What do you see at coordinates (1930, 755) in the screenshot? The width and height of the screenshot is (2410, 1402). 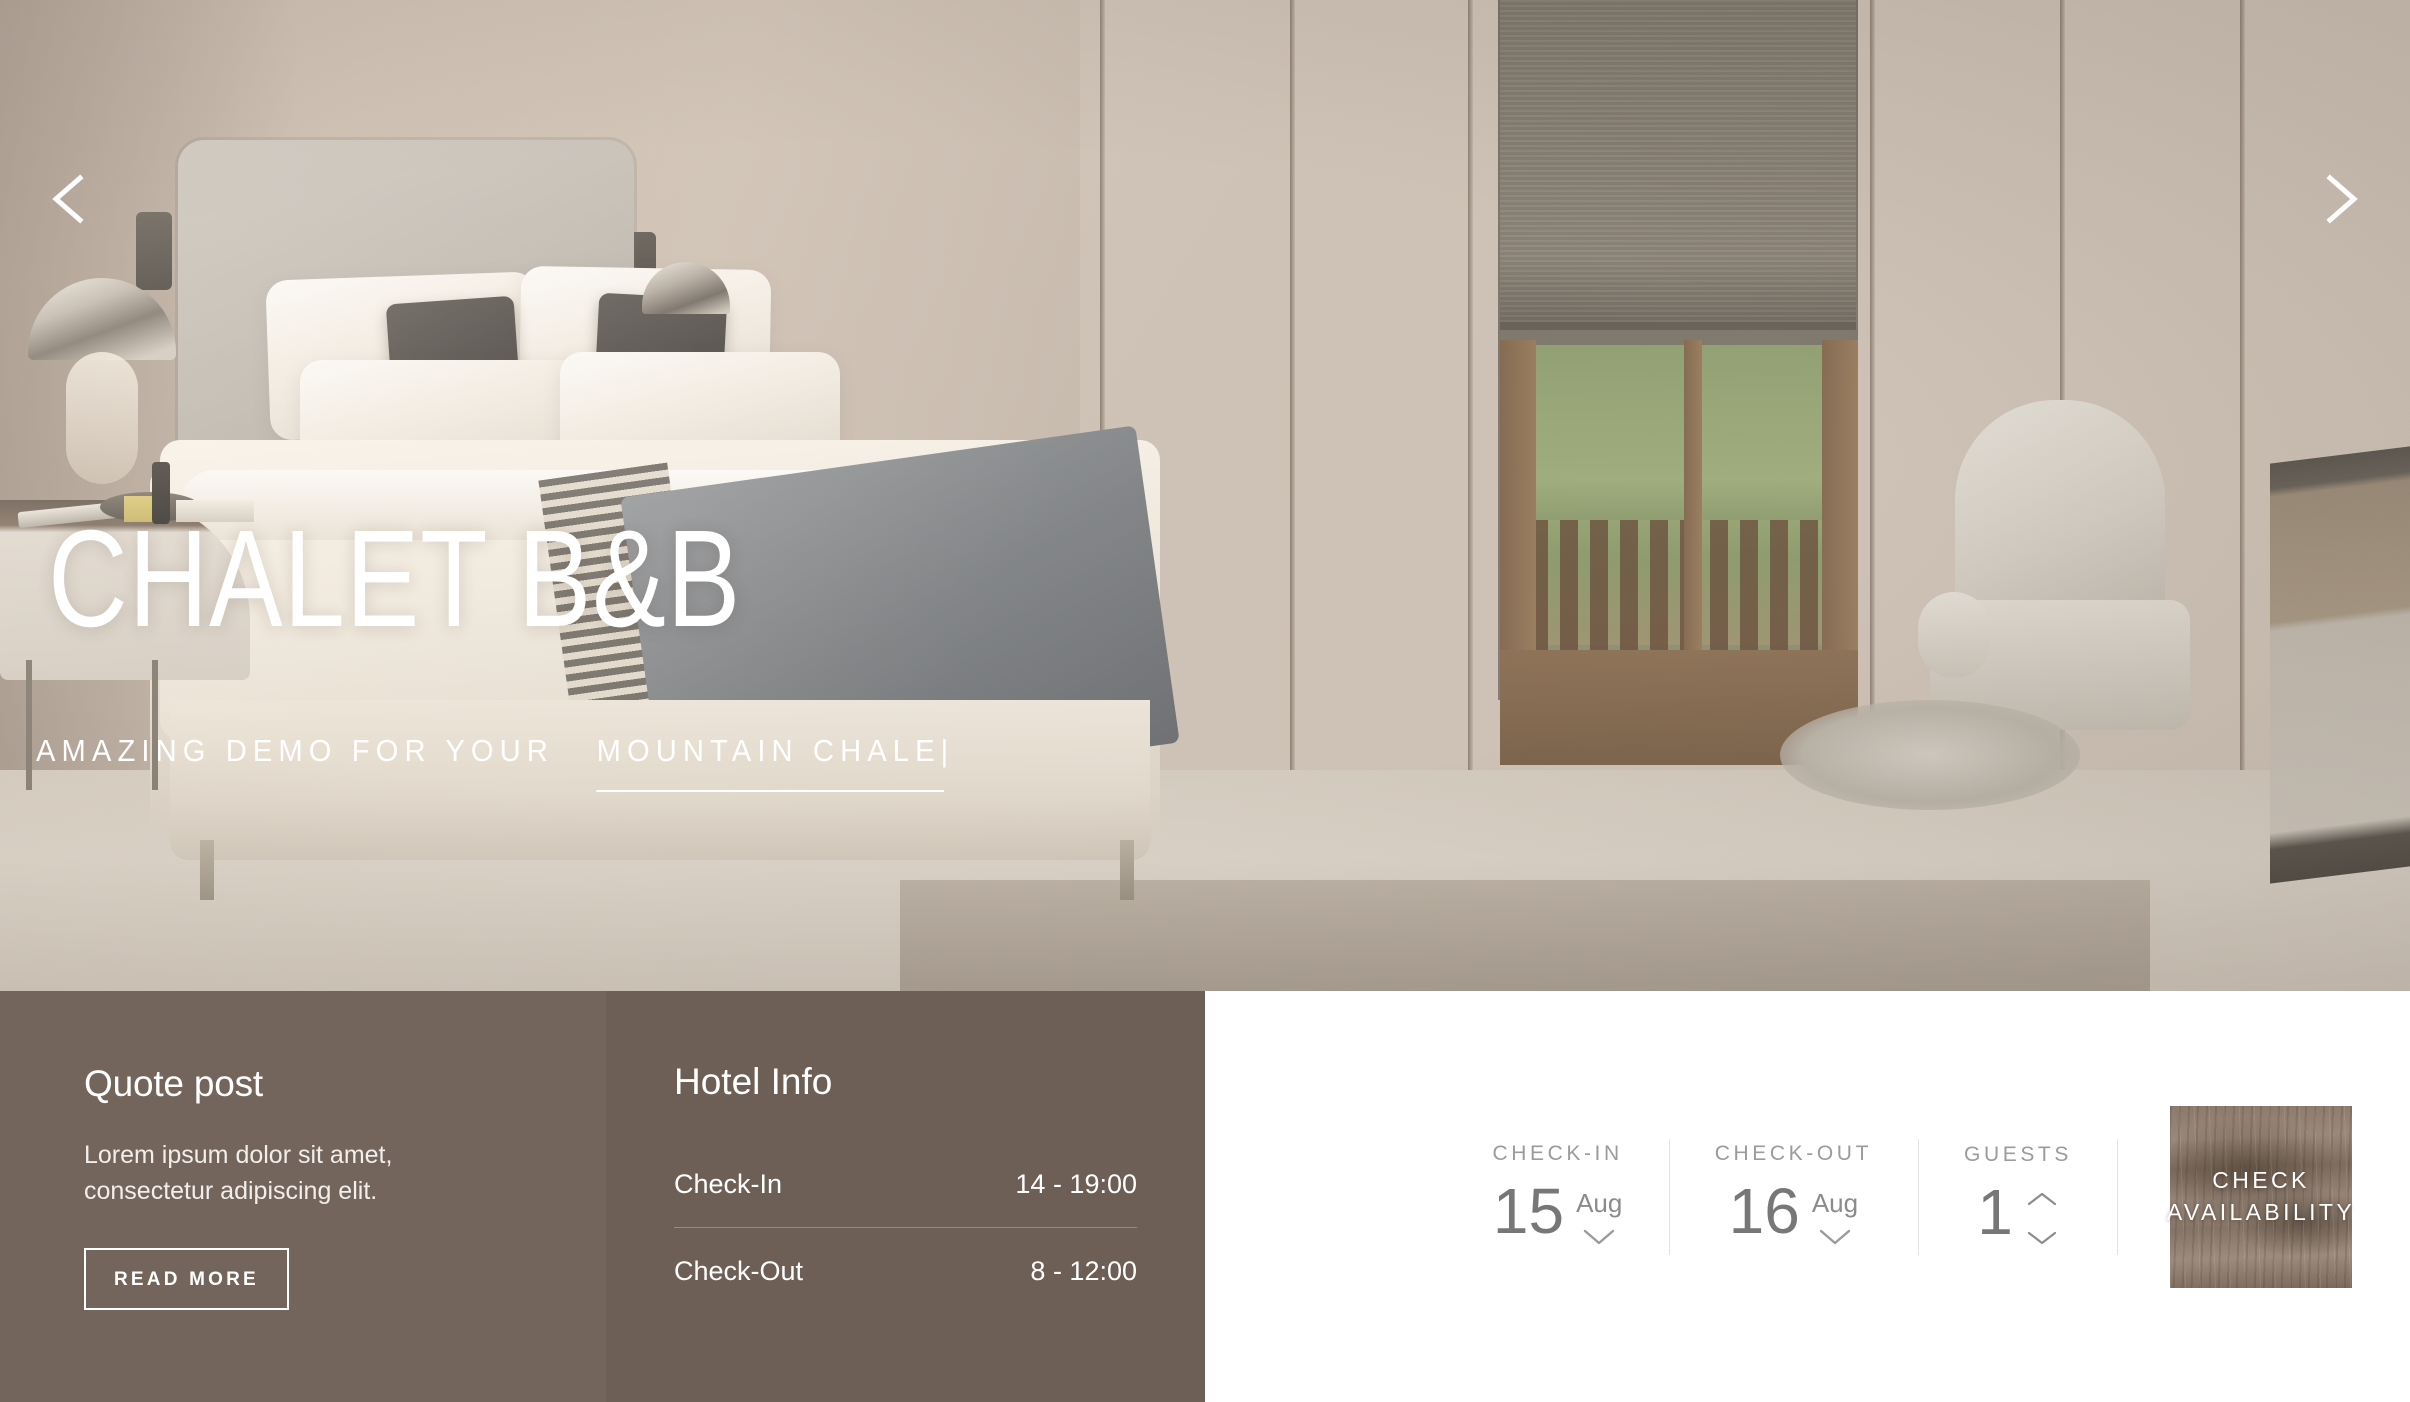 I see `fur-rug` at bounding box center [1930, 755].